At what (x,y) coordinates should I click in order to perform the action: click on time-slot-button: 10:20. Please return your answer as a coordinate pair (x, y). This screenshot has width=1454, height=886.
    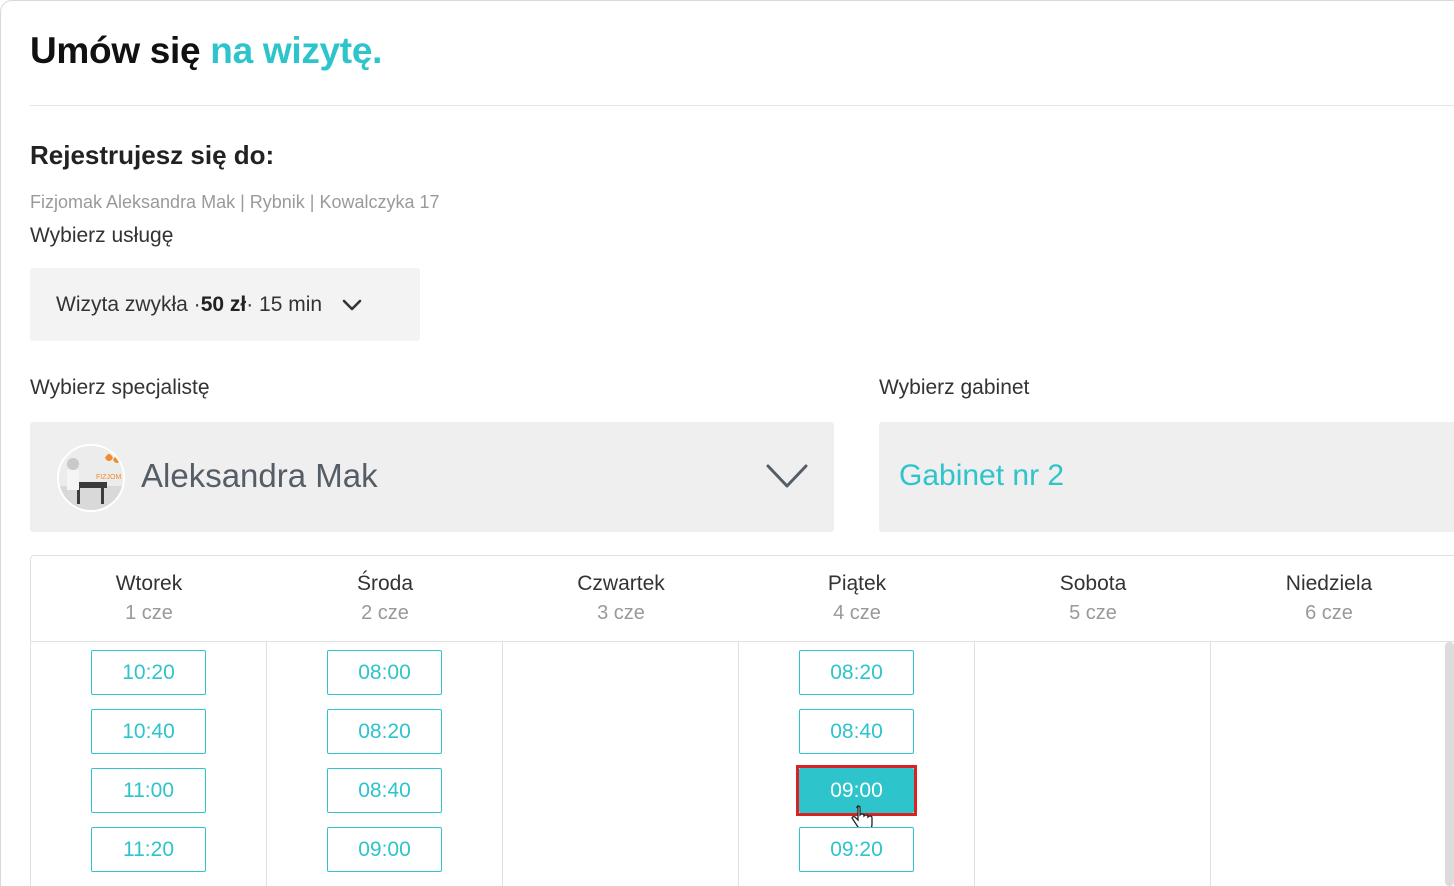
    Looking at the image, I should click on (148, 672).